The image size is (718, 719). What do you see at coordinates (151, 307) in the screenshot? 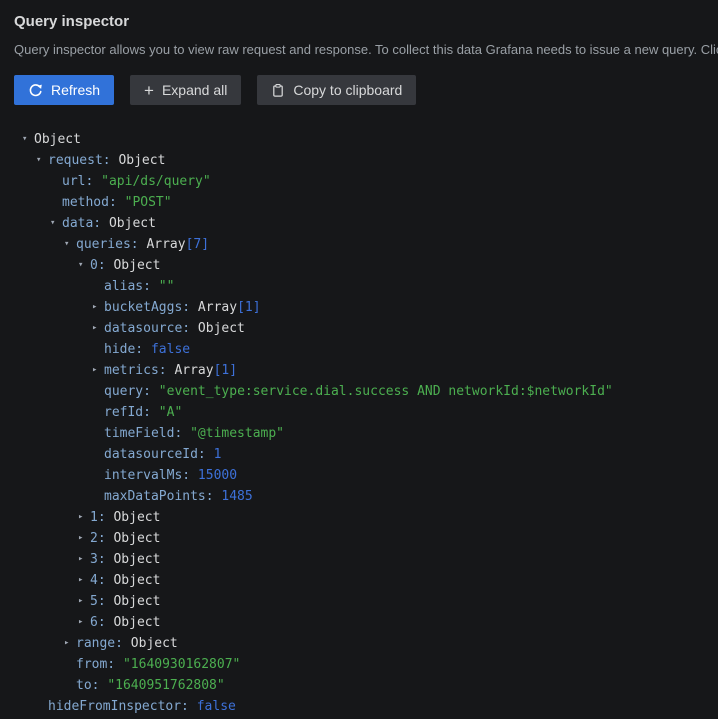
I see `json-key: bucketAggs:` at bounding box center [151, 307].